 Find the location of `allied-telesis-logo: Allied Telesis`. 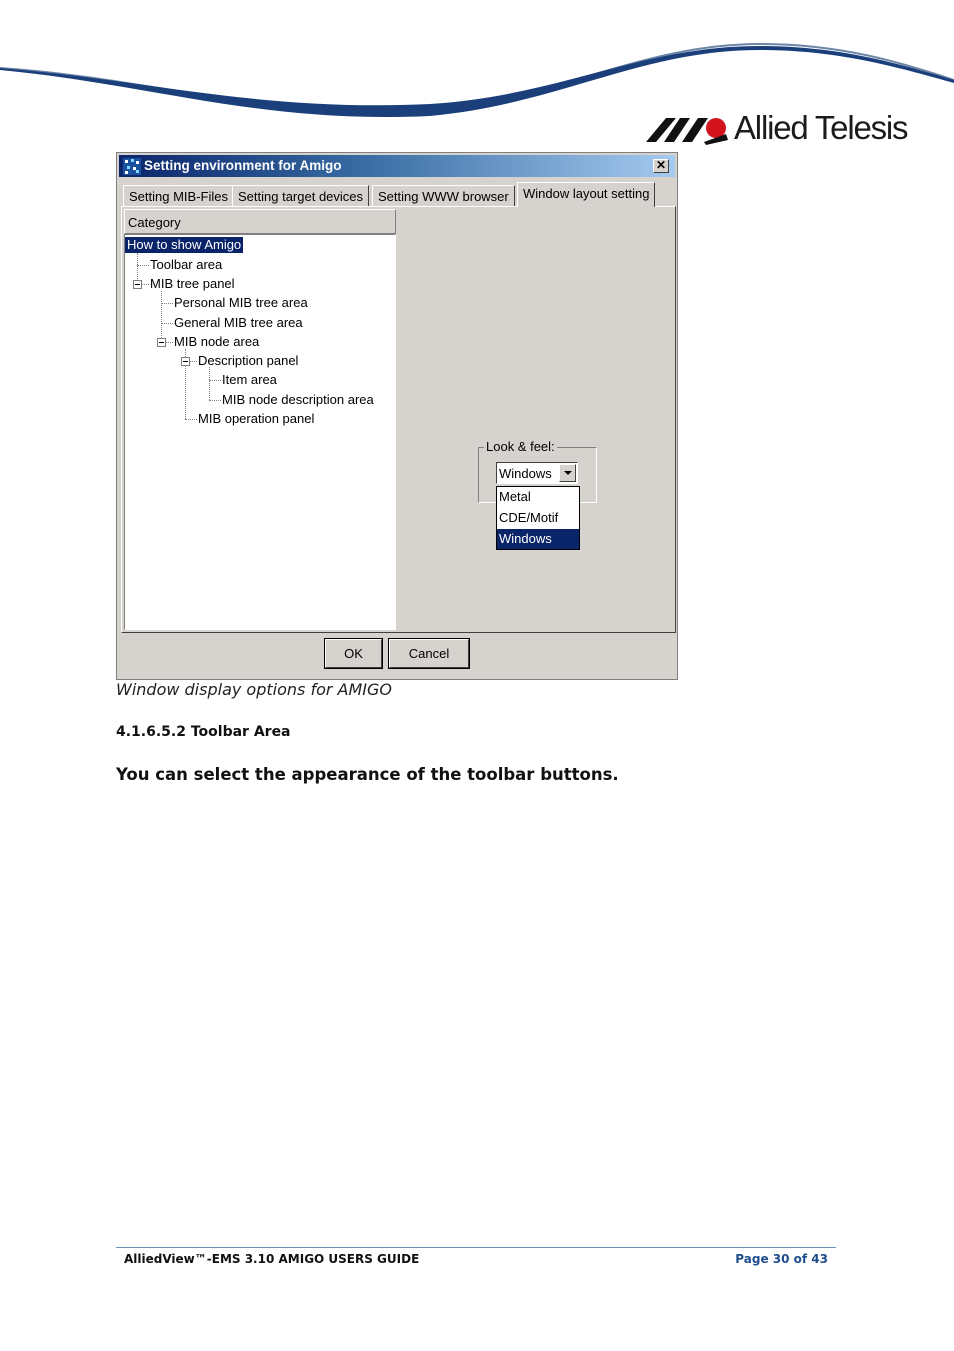

allied-telesis-logo: Allied Telesis is located at coordinates (777, 128).